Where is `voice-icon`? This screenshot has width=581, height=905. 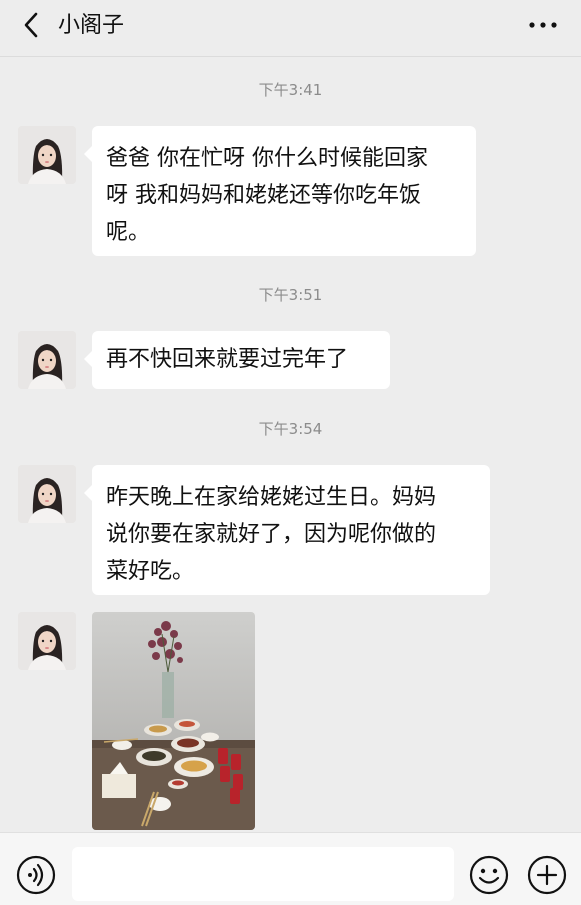 voice-icon is located at coordinates (36, 875).